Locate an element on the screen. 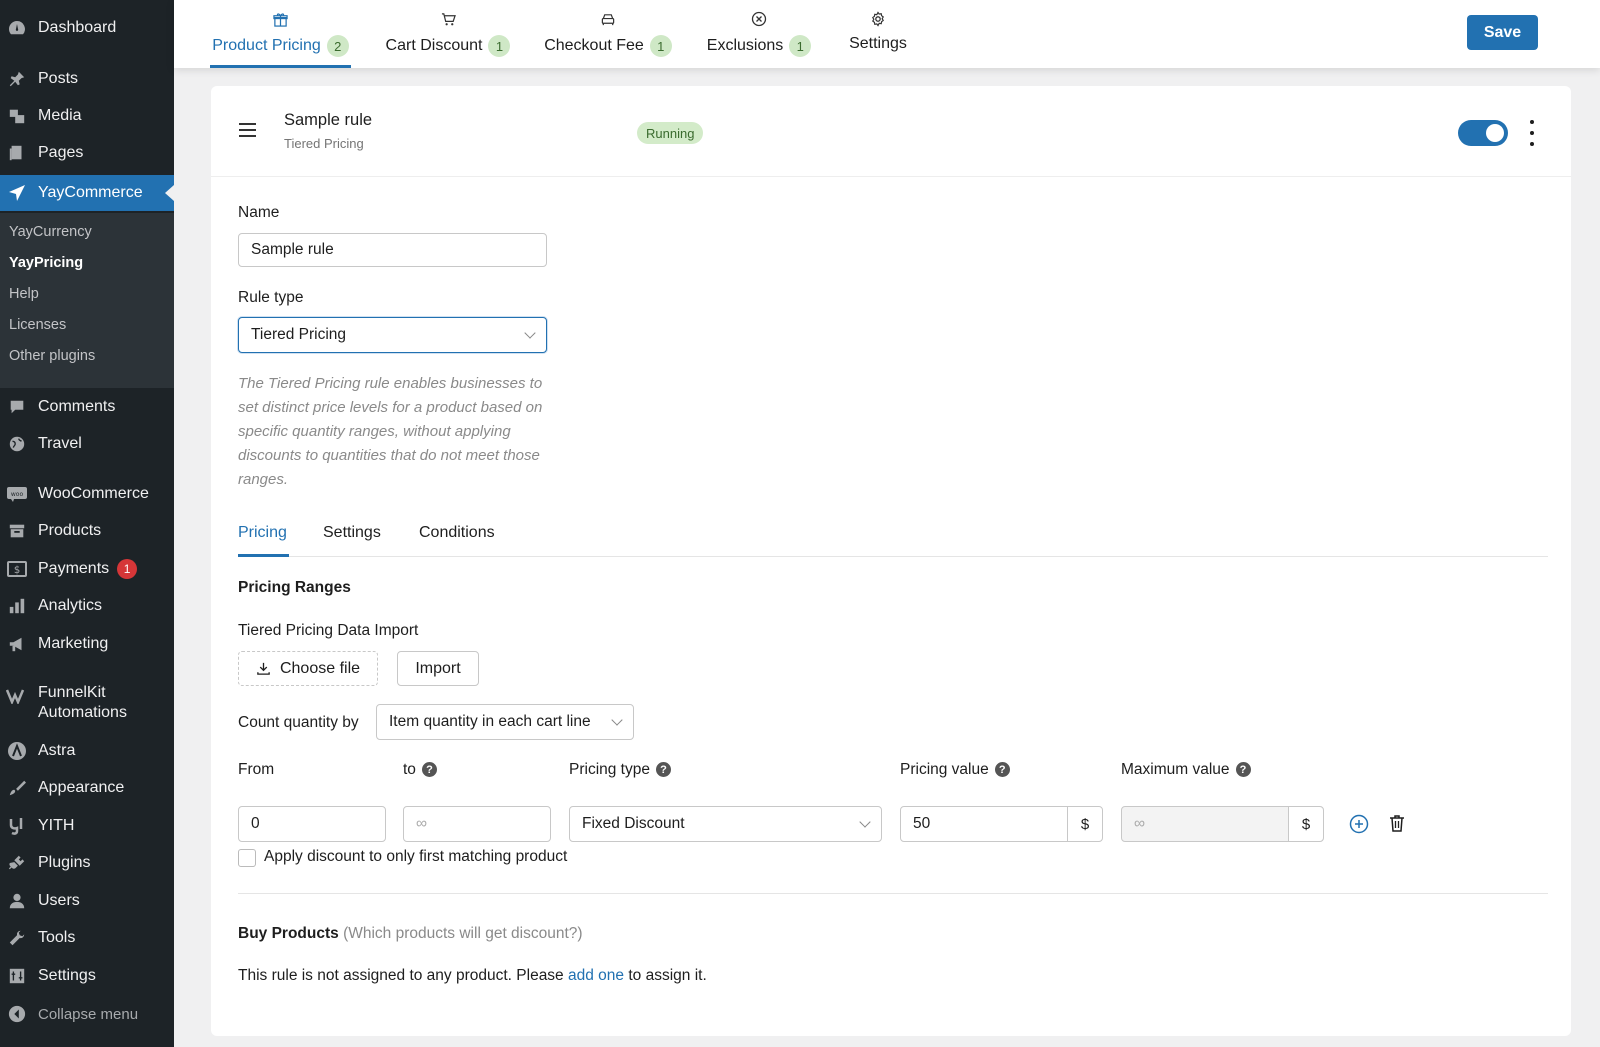 This screenshot has width=1600, height=1047. rule-type-label: Rule type is located at coordinates (271, 297).